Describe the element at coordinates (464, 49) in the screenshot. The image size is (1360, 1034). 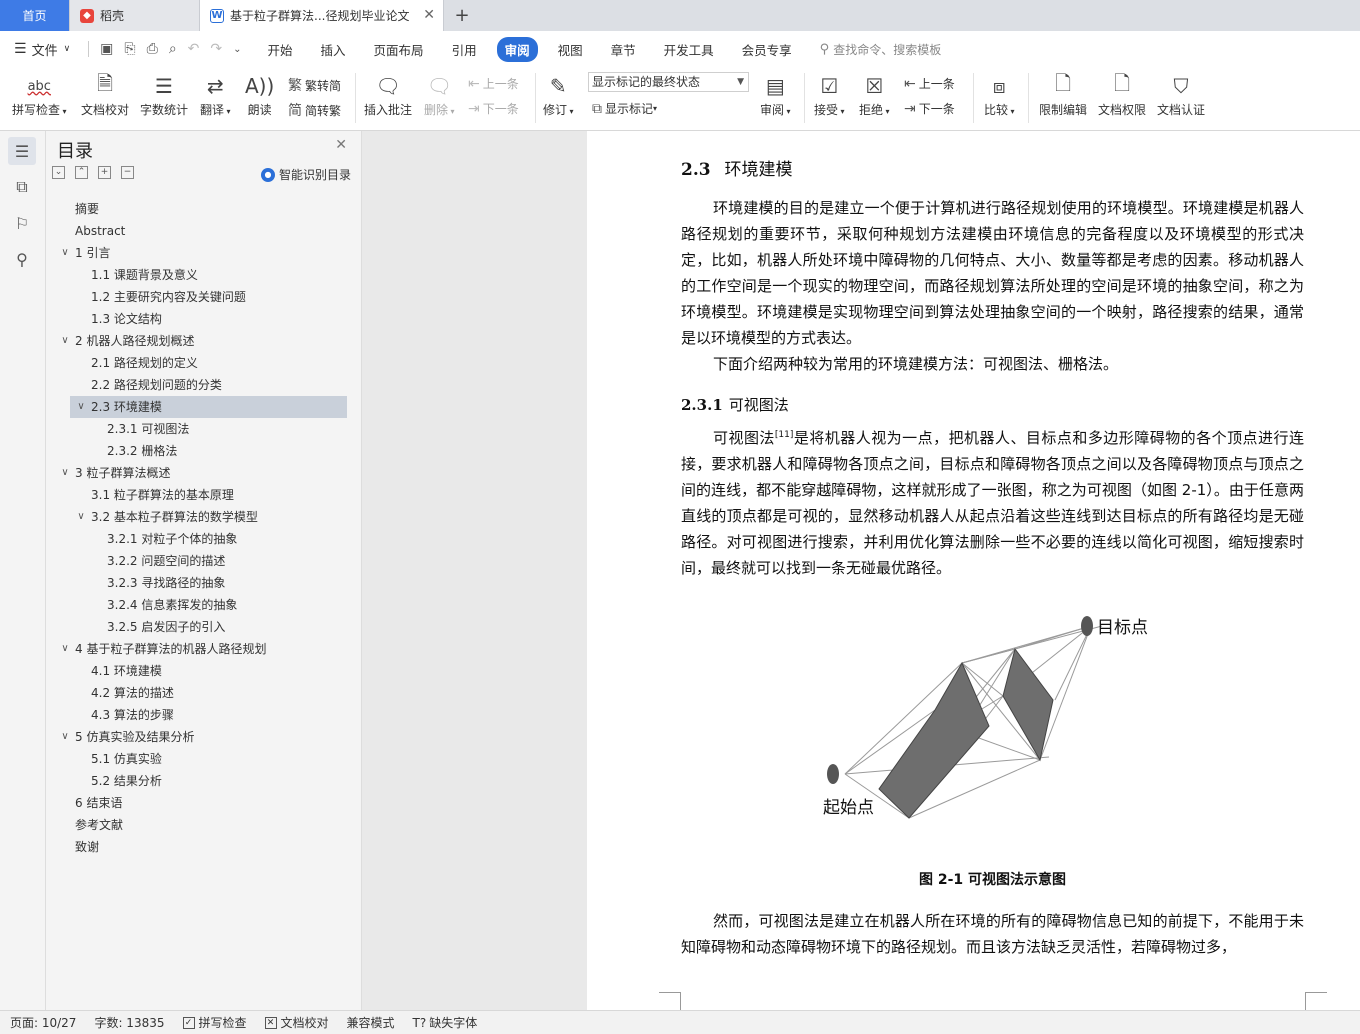
I see `ribbon-tab: 引用` at that location.